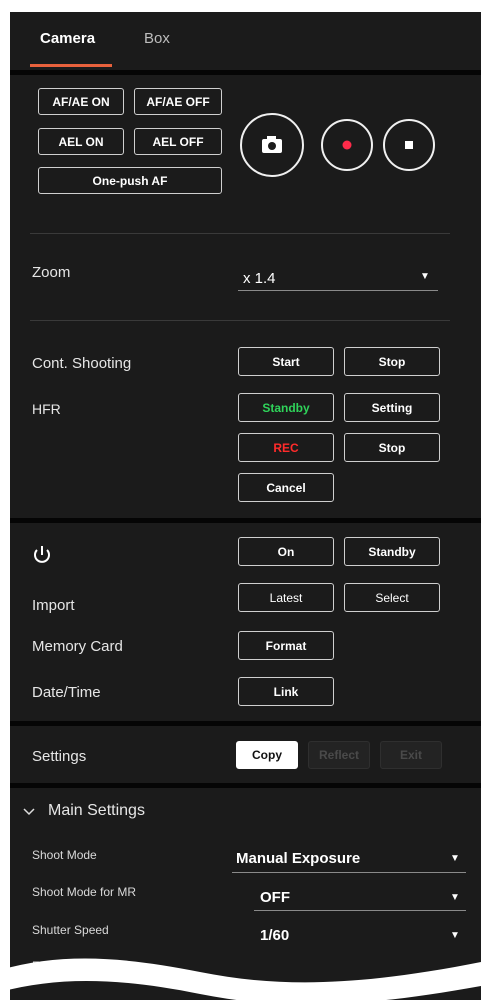 The height and width of the screenshot is (1008, 481). I want to click on cont-shooting-stop-button: Stop, so click(392, 361).